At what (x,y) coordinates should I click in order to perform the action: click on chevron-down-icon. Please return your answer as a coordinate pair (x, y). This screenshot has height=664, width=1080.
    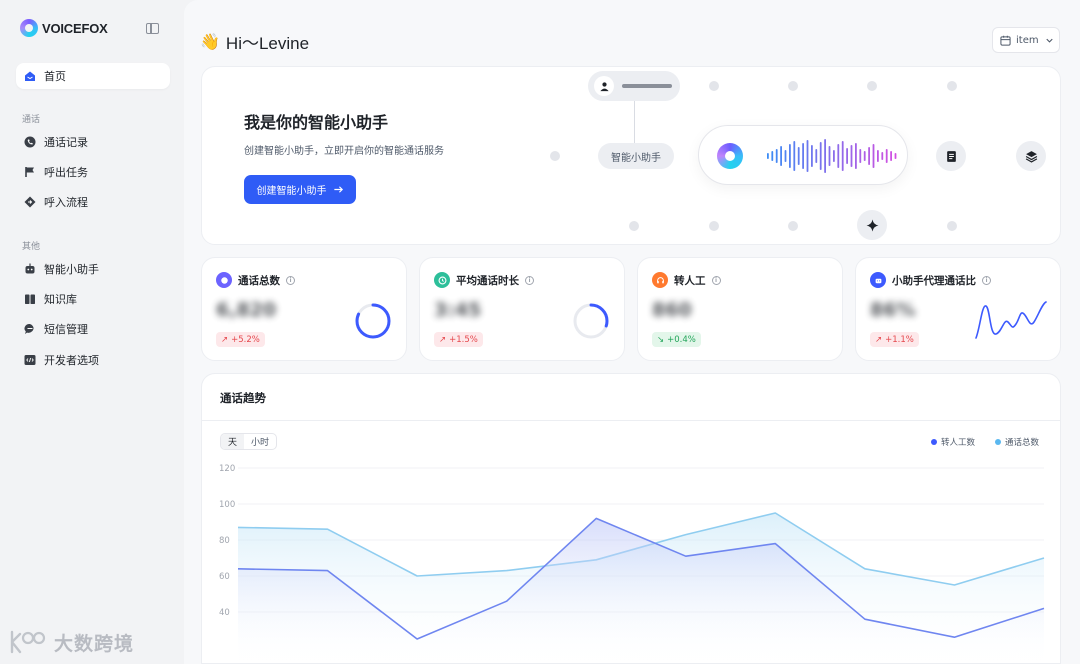
    Looking at the image, I should click on (1049, 40).